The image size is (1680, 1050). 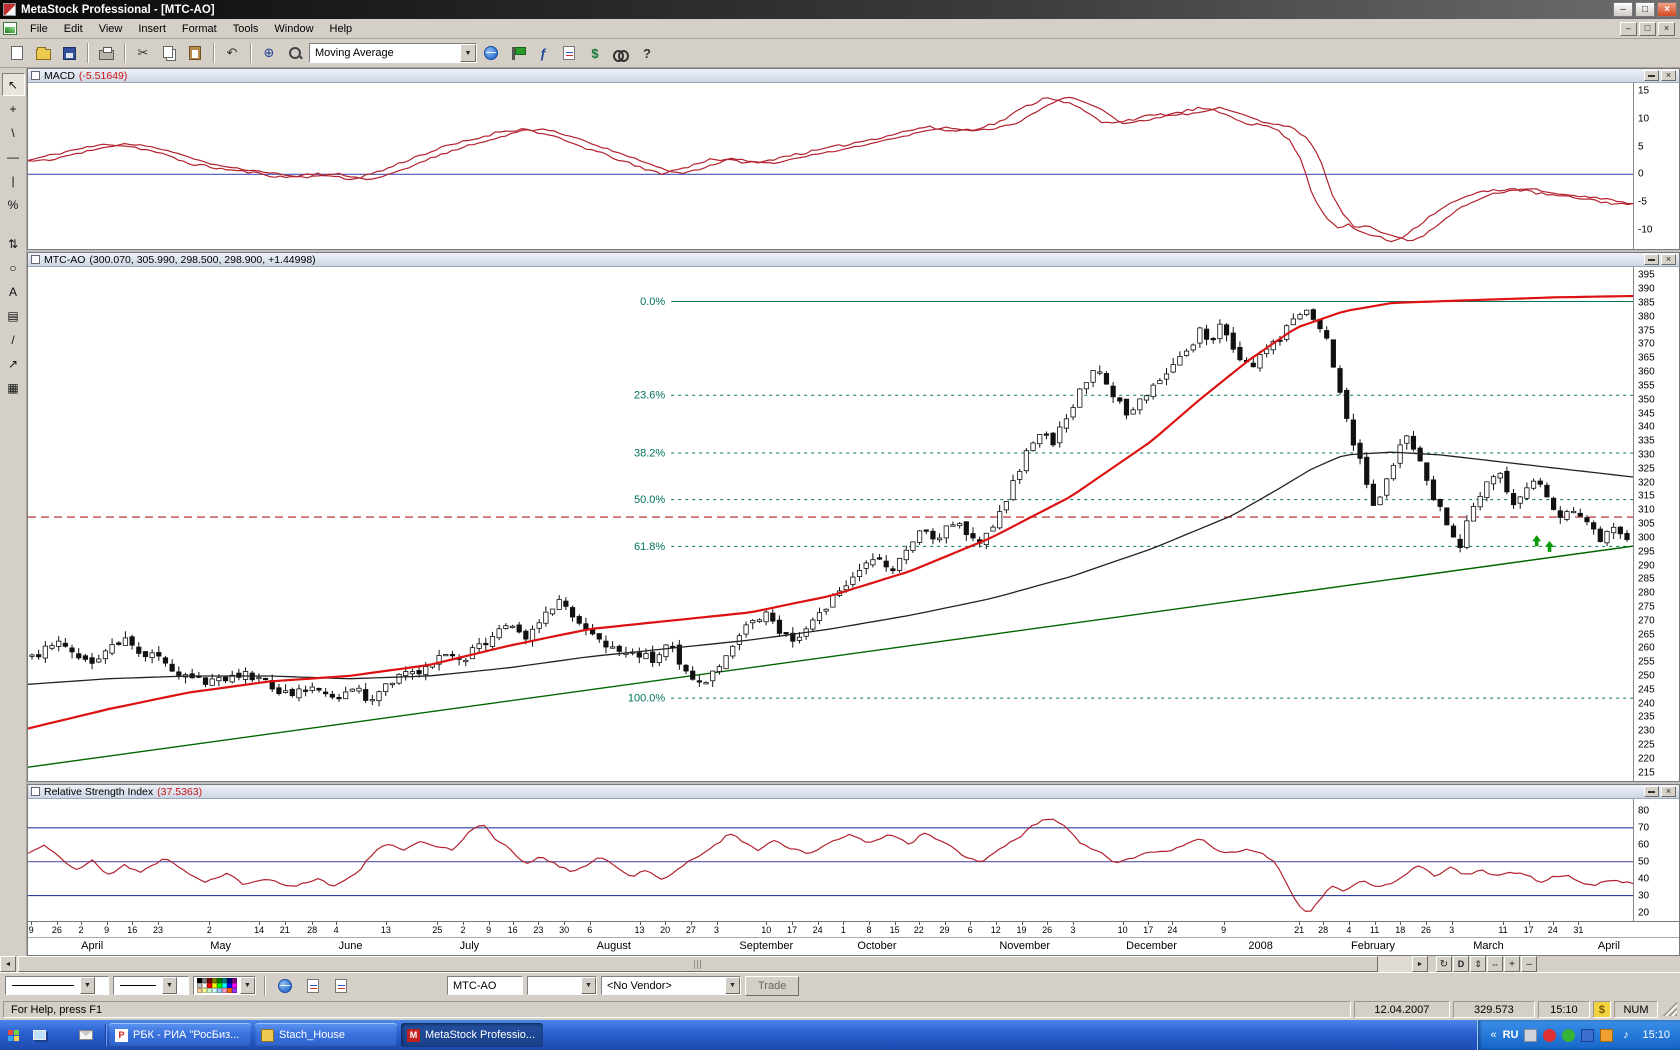 I want to click on expert-advisor-button, so click(x=517, y=53).